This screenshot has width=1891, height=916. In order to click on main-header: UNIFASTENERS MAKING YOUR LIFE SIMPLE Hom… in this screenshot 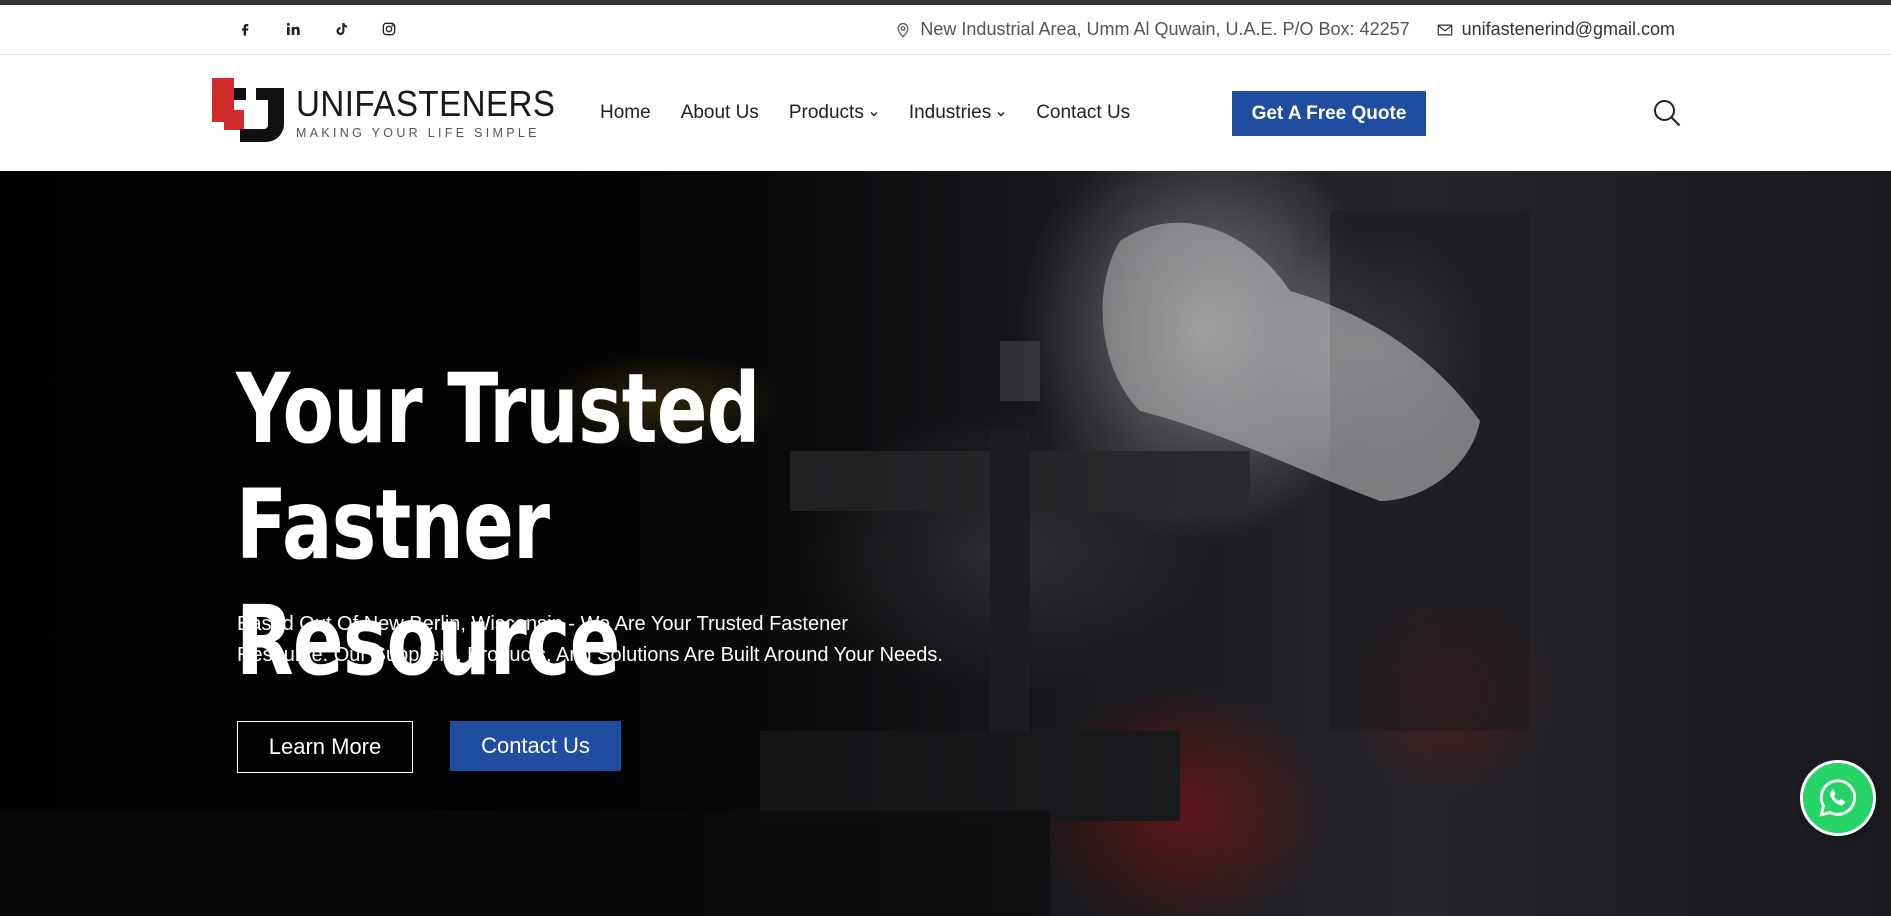, I will do `click(945, 113)`.